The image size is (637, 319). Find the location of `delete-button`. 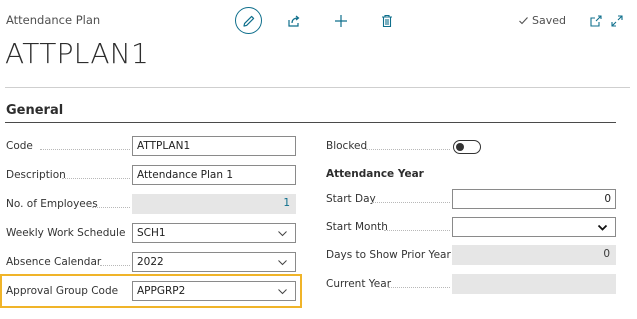

delete-button is located at coordinates (387, 21).